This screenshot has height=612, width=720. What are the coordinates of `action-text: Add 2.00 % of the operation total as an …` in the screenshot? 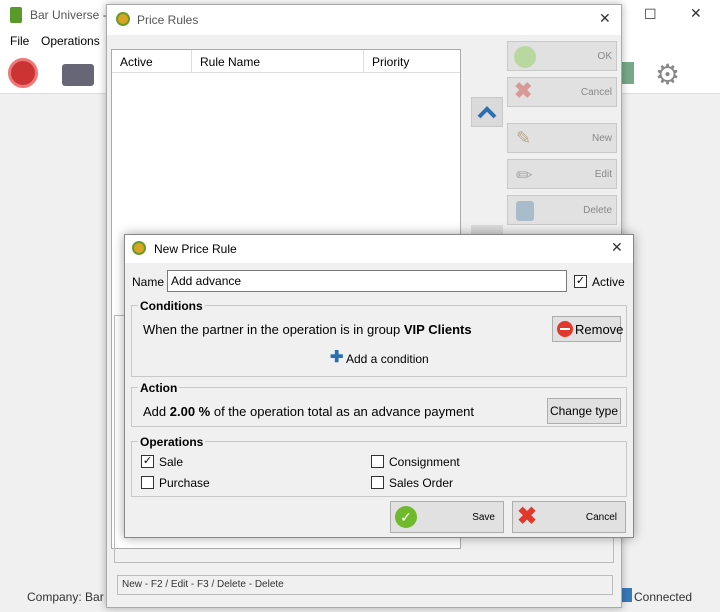 It's located at (308, 411).